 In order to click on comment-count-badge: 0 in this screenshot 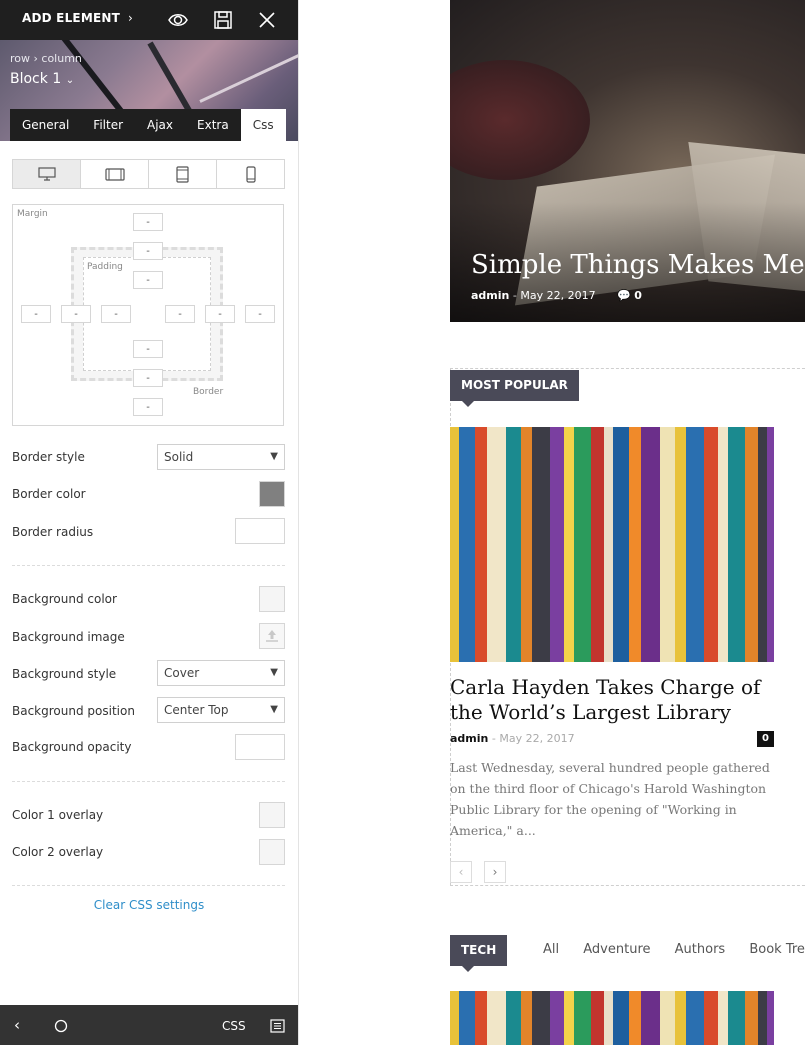, I will do `click(765, 739)`.